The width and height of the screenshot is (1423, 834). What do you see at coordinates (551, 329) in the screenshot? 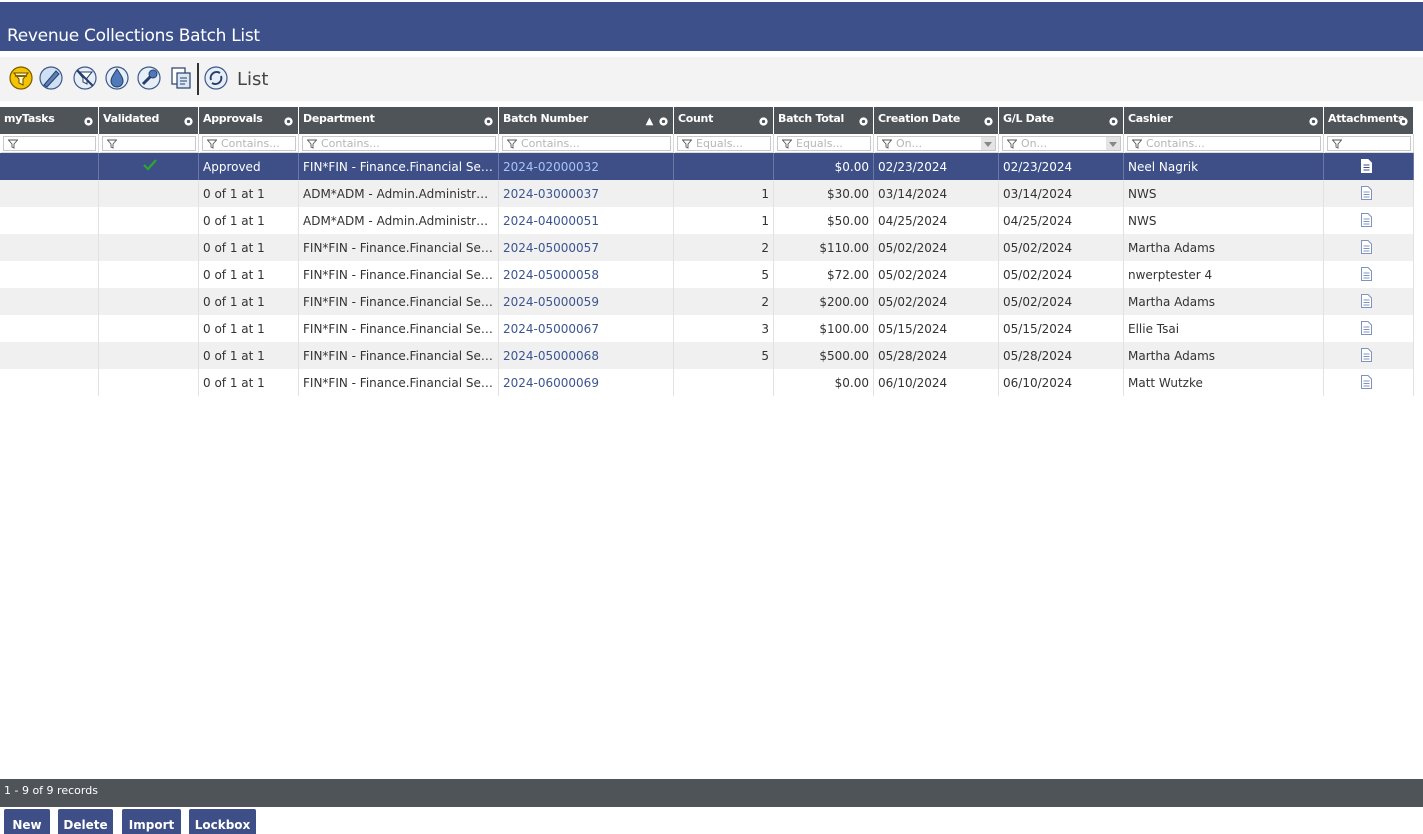
I see `batch-number-link: 2024-05000067` at bounding box center [551, 329].